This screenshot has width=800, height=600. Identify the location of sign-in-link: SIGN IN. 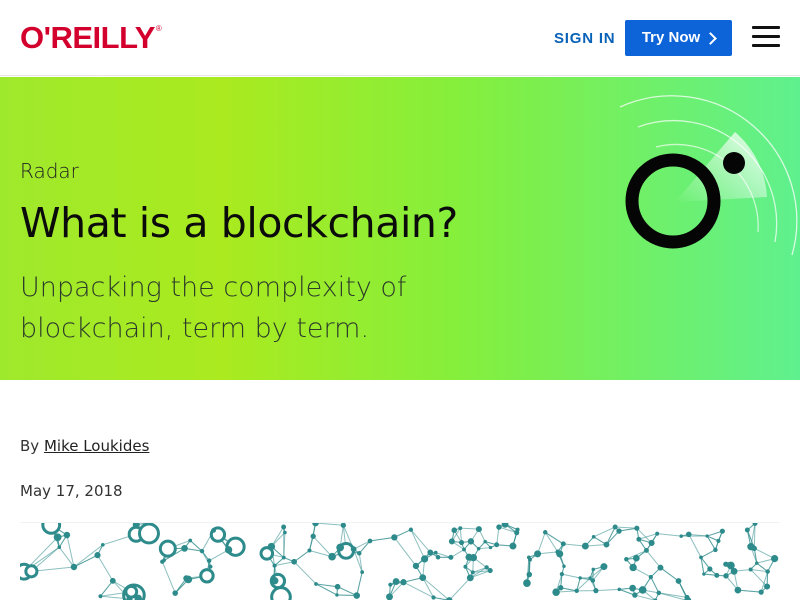
(584, 39).